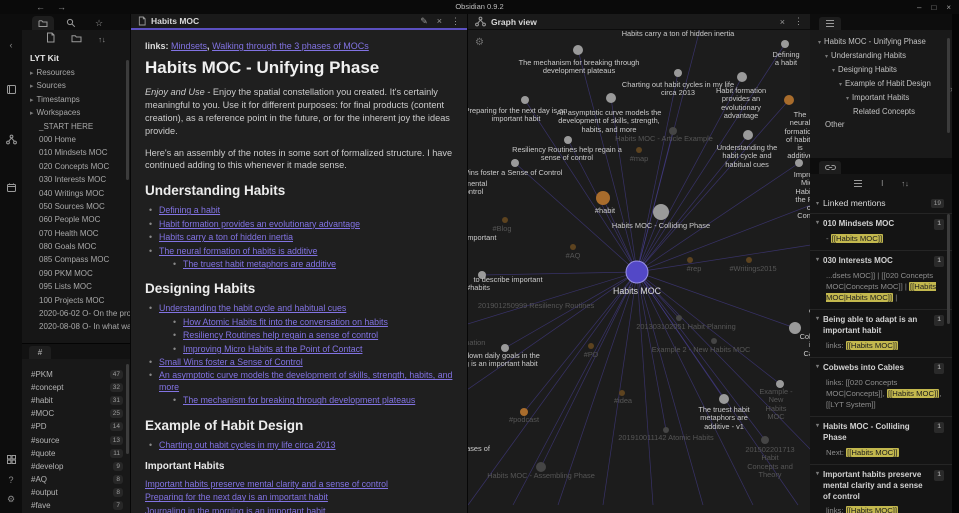 Image resolution: width=959 pixels, height=513 pixels. Describe the element at coordinates (919, 7) in the screenshot. I see `minimize-button: –` at that location.